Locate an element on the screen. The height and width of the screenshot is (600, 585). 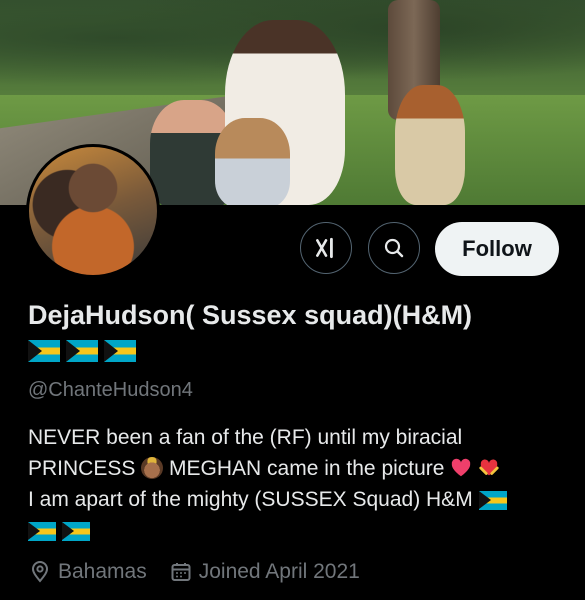
joined-item: Joined April 2021 is located at coordinates (264, 572).